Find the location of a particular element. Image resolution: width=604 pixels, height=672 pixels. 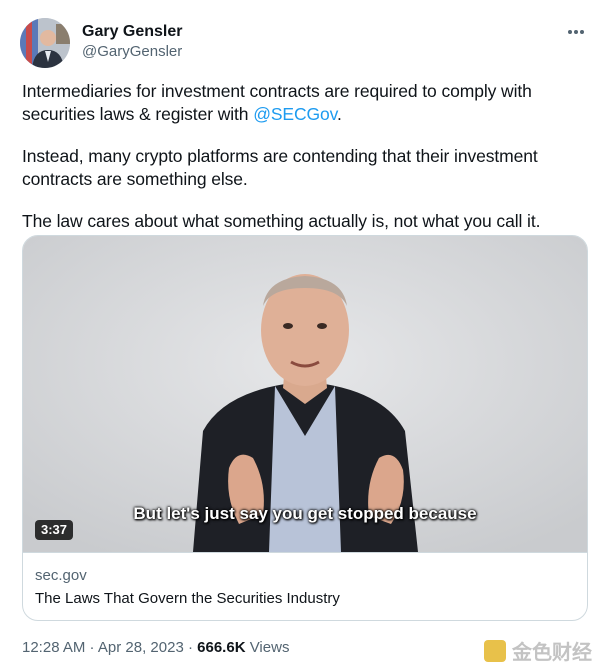

avatar is located at coordinates (45, 43).